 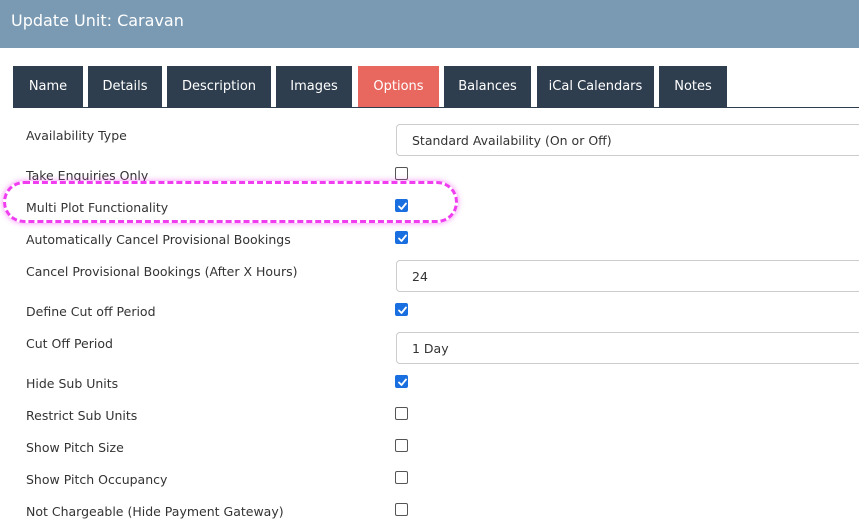 What do you see at coordinates (487, 86) in the screenshot?
I see `tab-balances: Balances` at bounding box center [487, 86].